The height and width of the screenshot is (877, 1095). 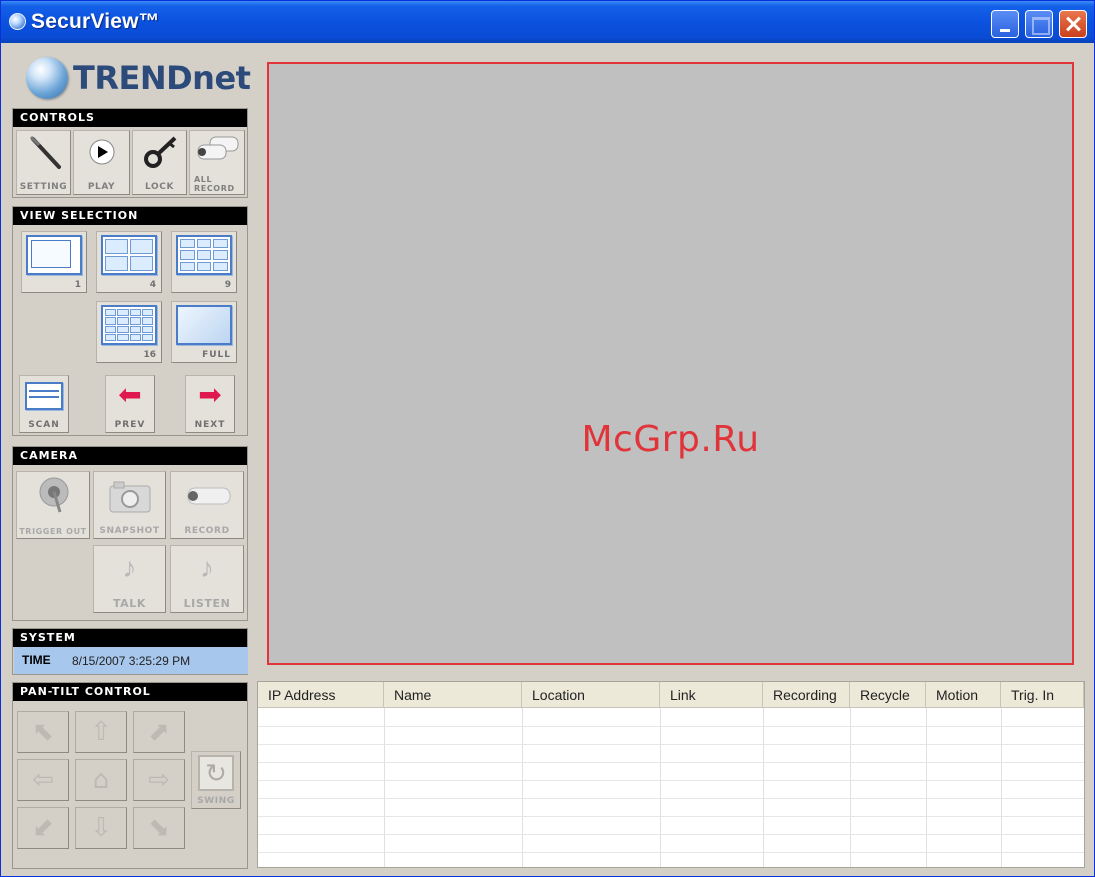 I want to click on all-record-label: ALL RECORD, so click(x=214, y=184).